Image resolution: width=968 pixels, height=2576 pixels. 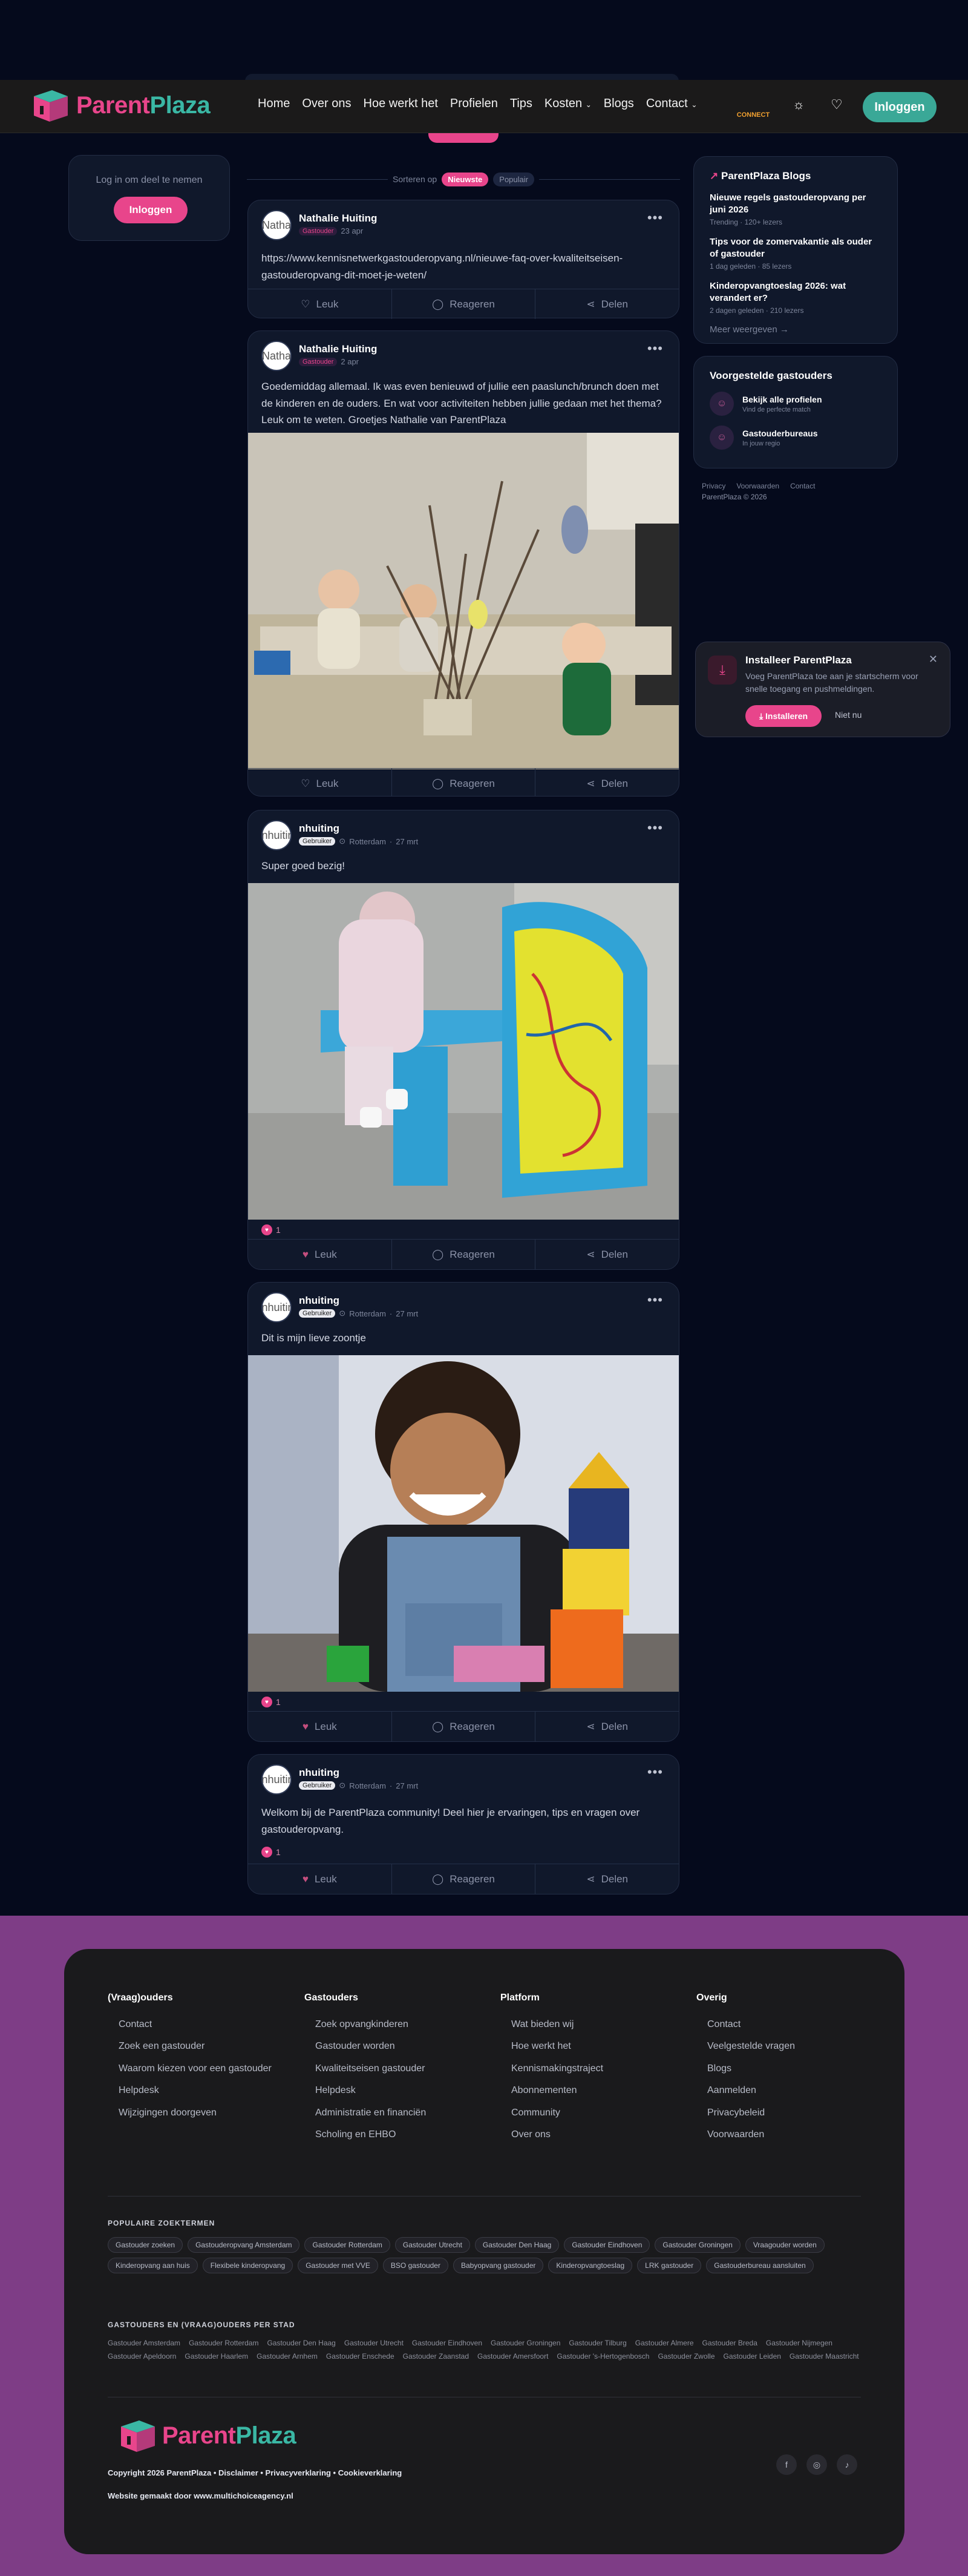 I want to click on footer-link: Contact, so click(x=781, y=2025).